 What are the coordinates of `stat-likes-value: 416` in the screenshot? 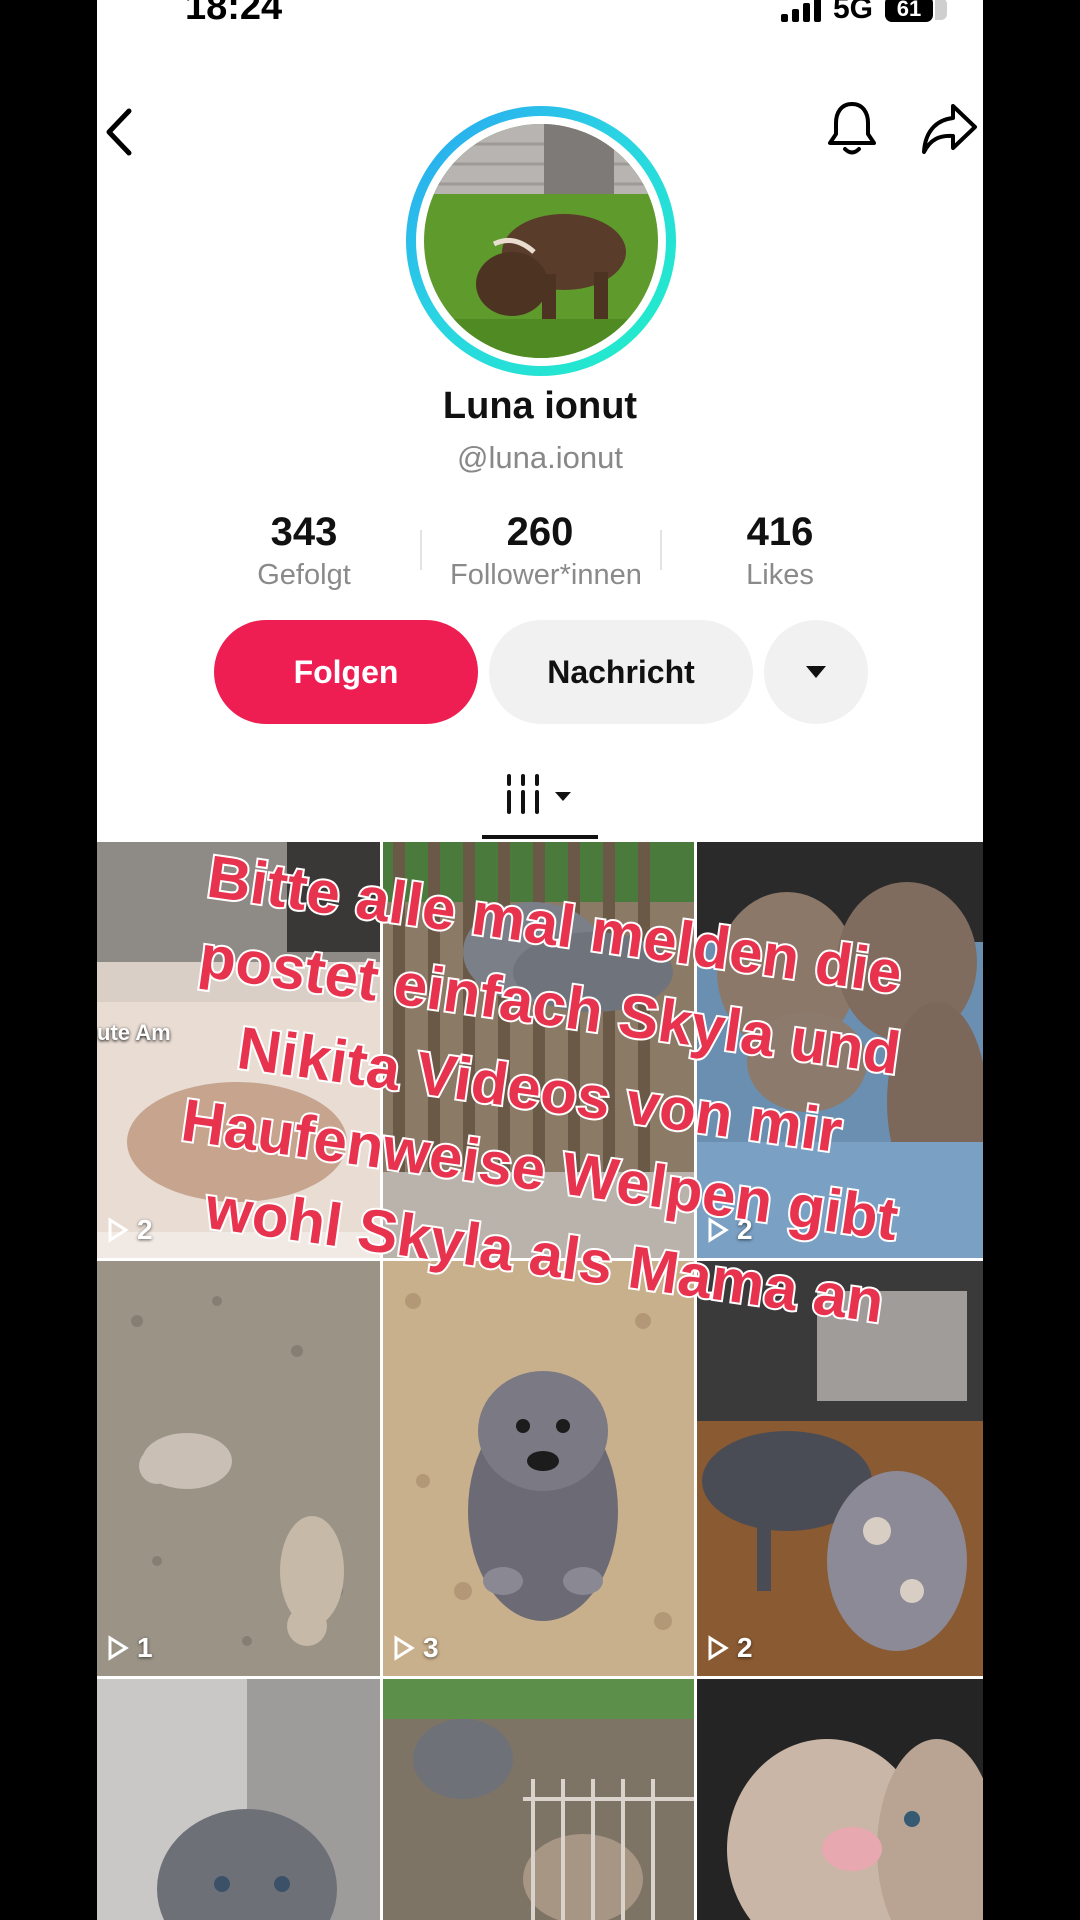 It's located at (780, 532).